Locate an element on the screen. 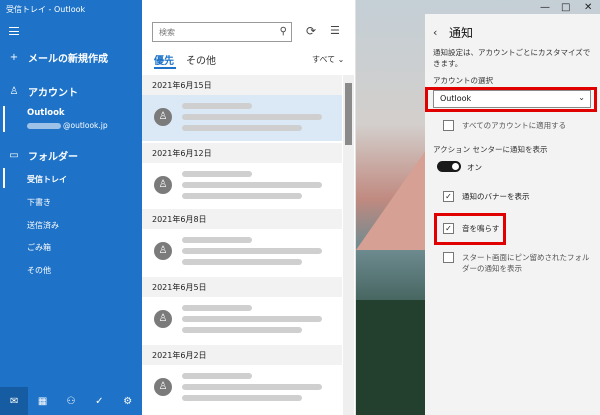 The image size is (600, 415). panel-description: 通知設定は、アカウントごとにカスタマイズできます。 is located at coordinates (512, 58).